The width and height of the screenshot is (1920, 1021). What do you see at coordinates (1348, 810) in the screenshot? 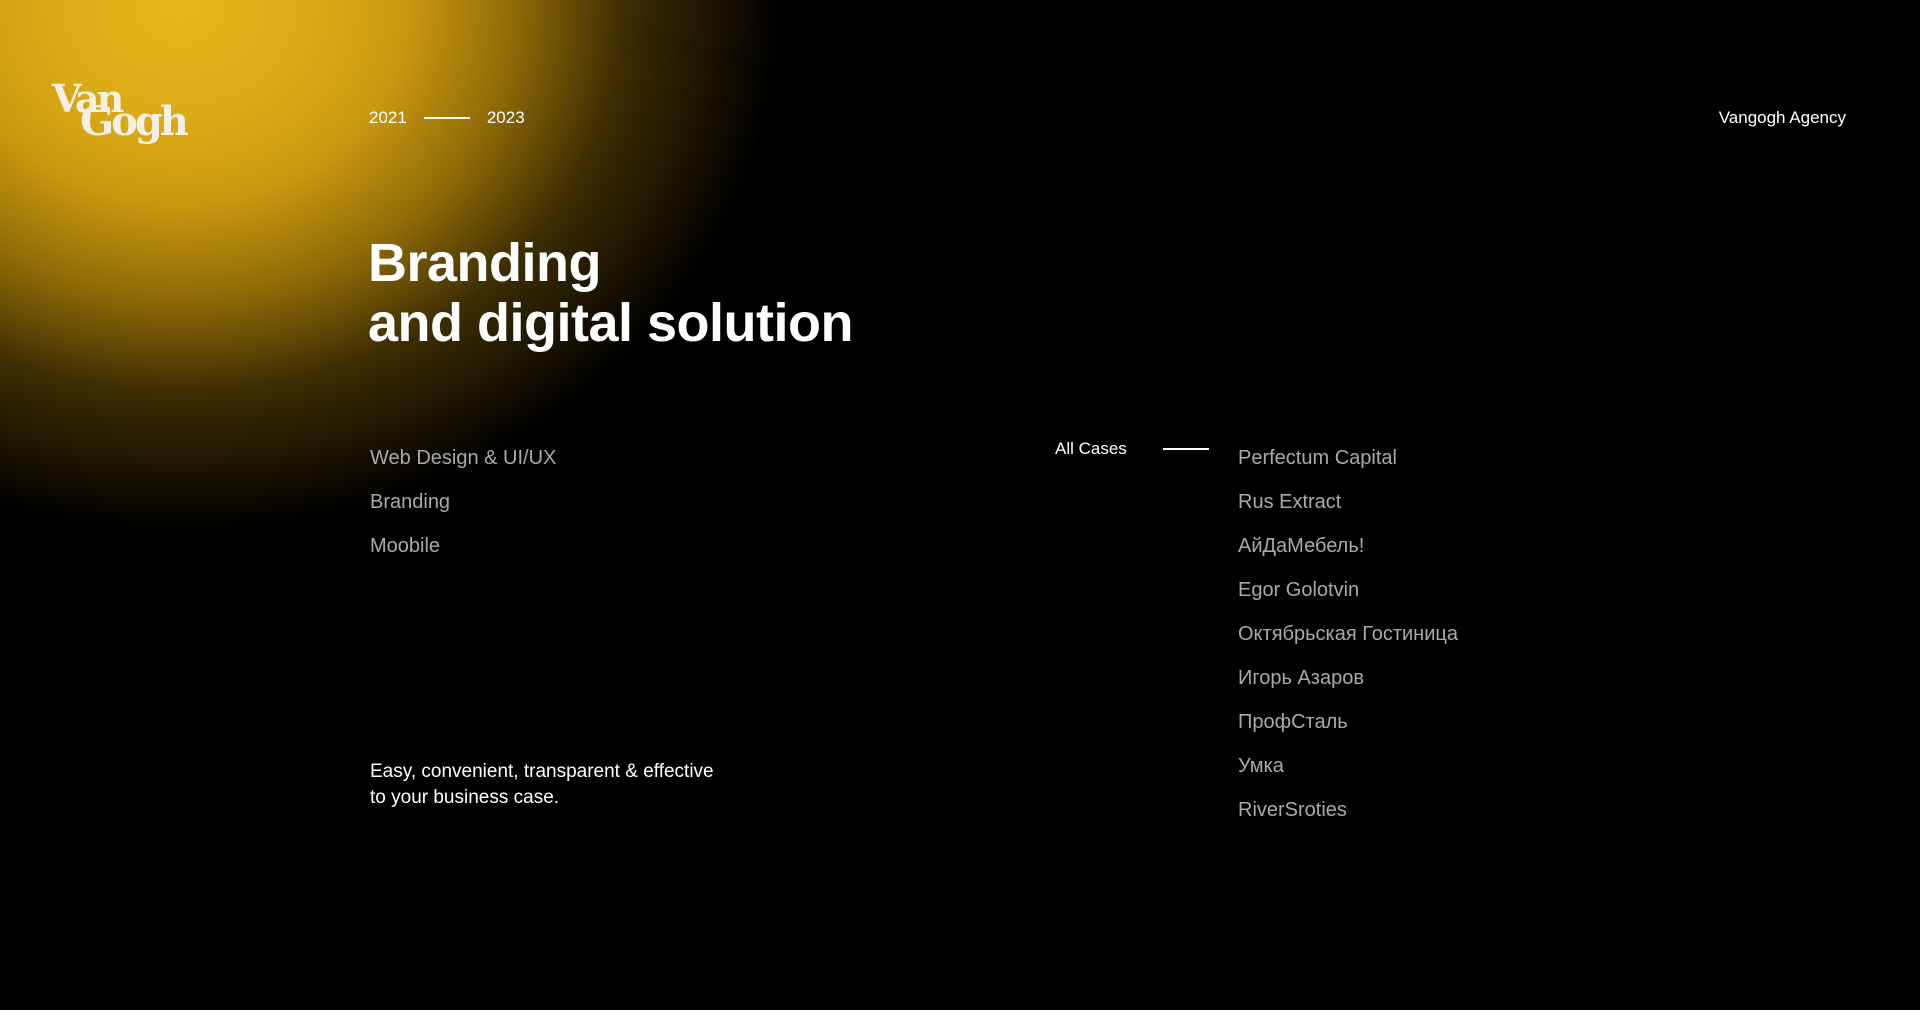
I see `case-item: RiverSroties` at bounding box center [1348, 810].